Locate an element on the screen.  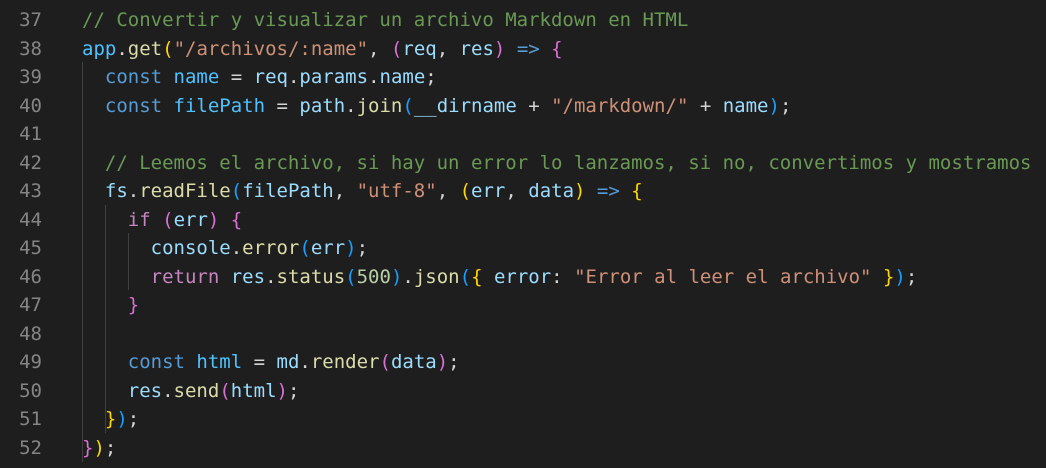
code-token: __dirname is located at coordinates (465, 105).